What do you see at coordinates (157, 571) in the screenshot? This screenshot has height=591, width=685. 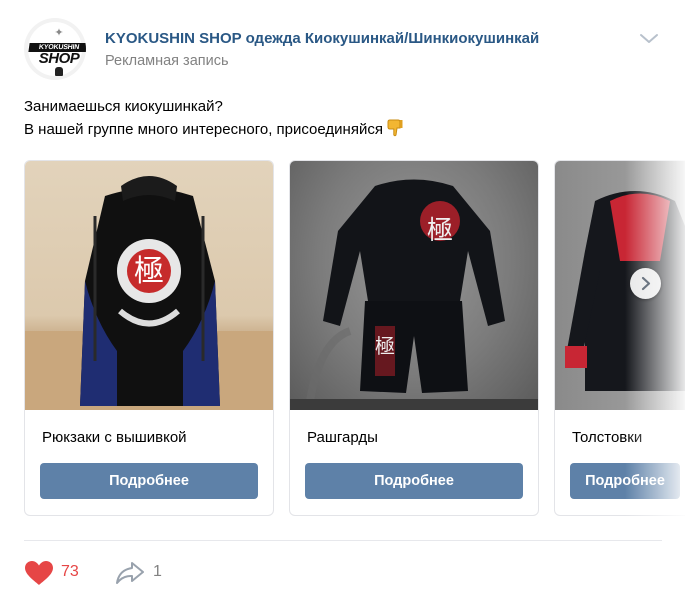 I see `share-count: 1` at bounding box center [157, 571].